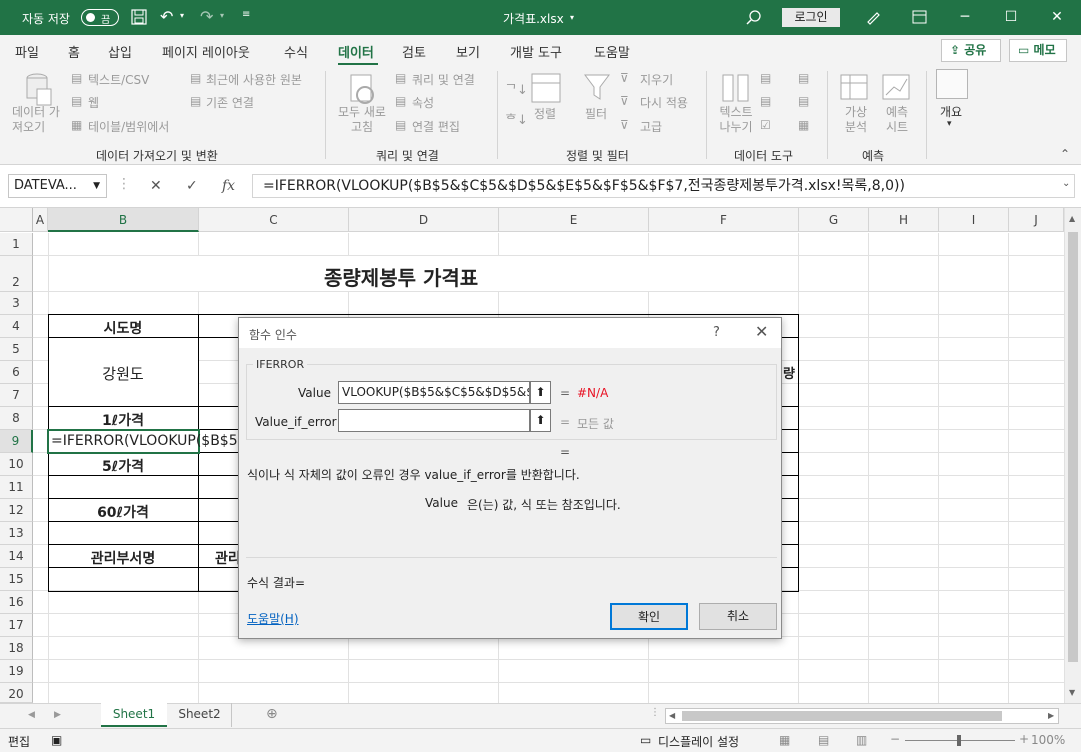 The image size is (1081, 752). Describe the element at coordinates (736, 120) in the screenshot. I see `text-to-columns-button: 텍스트 나누기` at that location.